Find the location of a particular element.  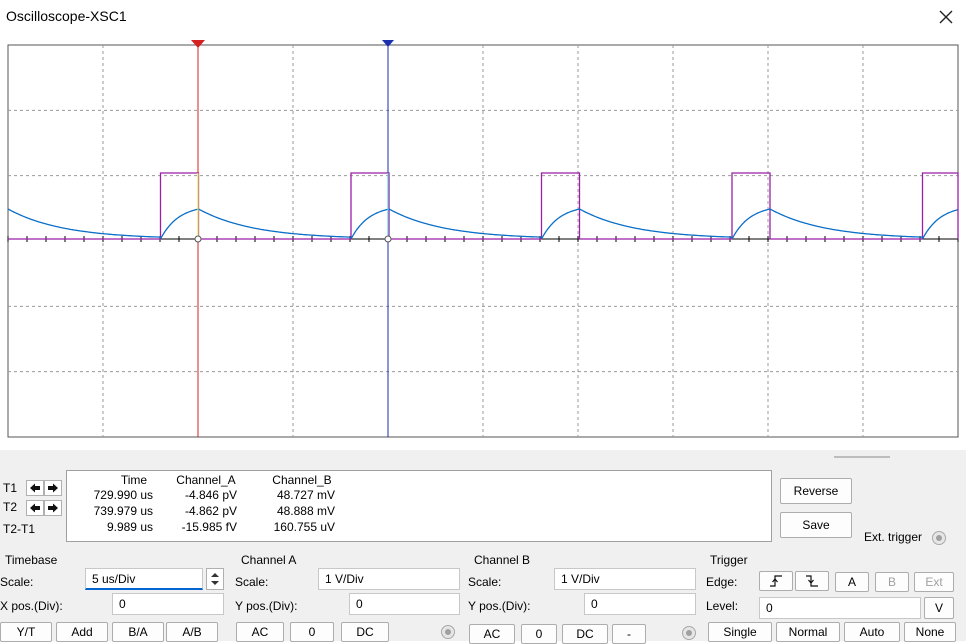

close-icon is located at coordinates (946, 17).